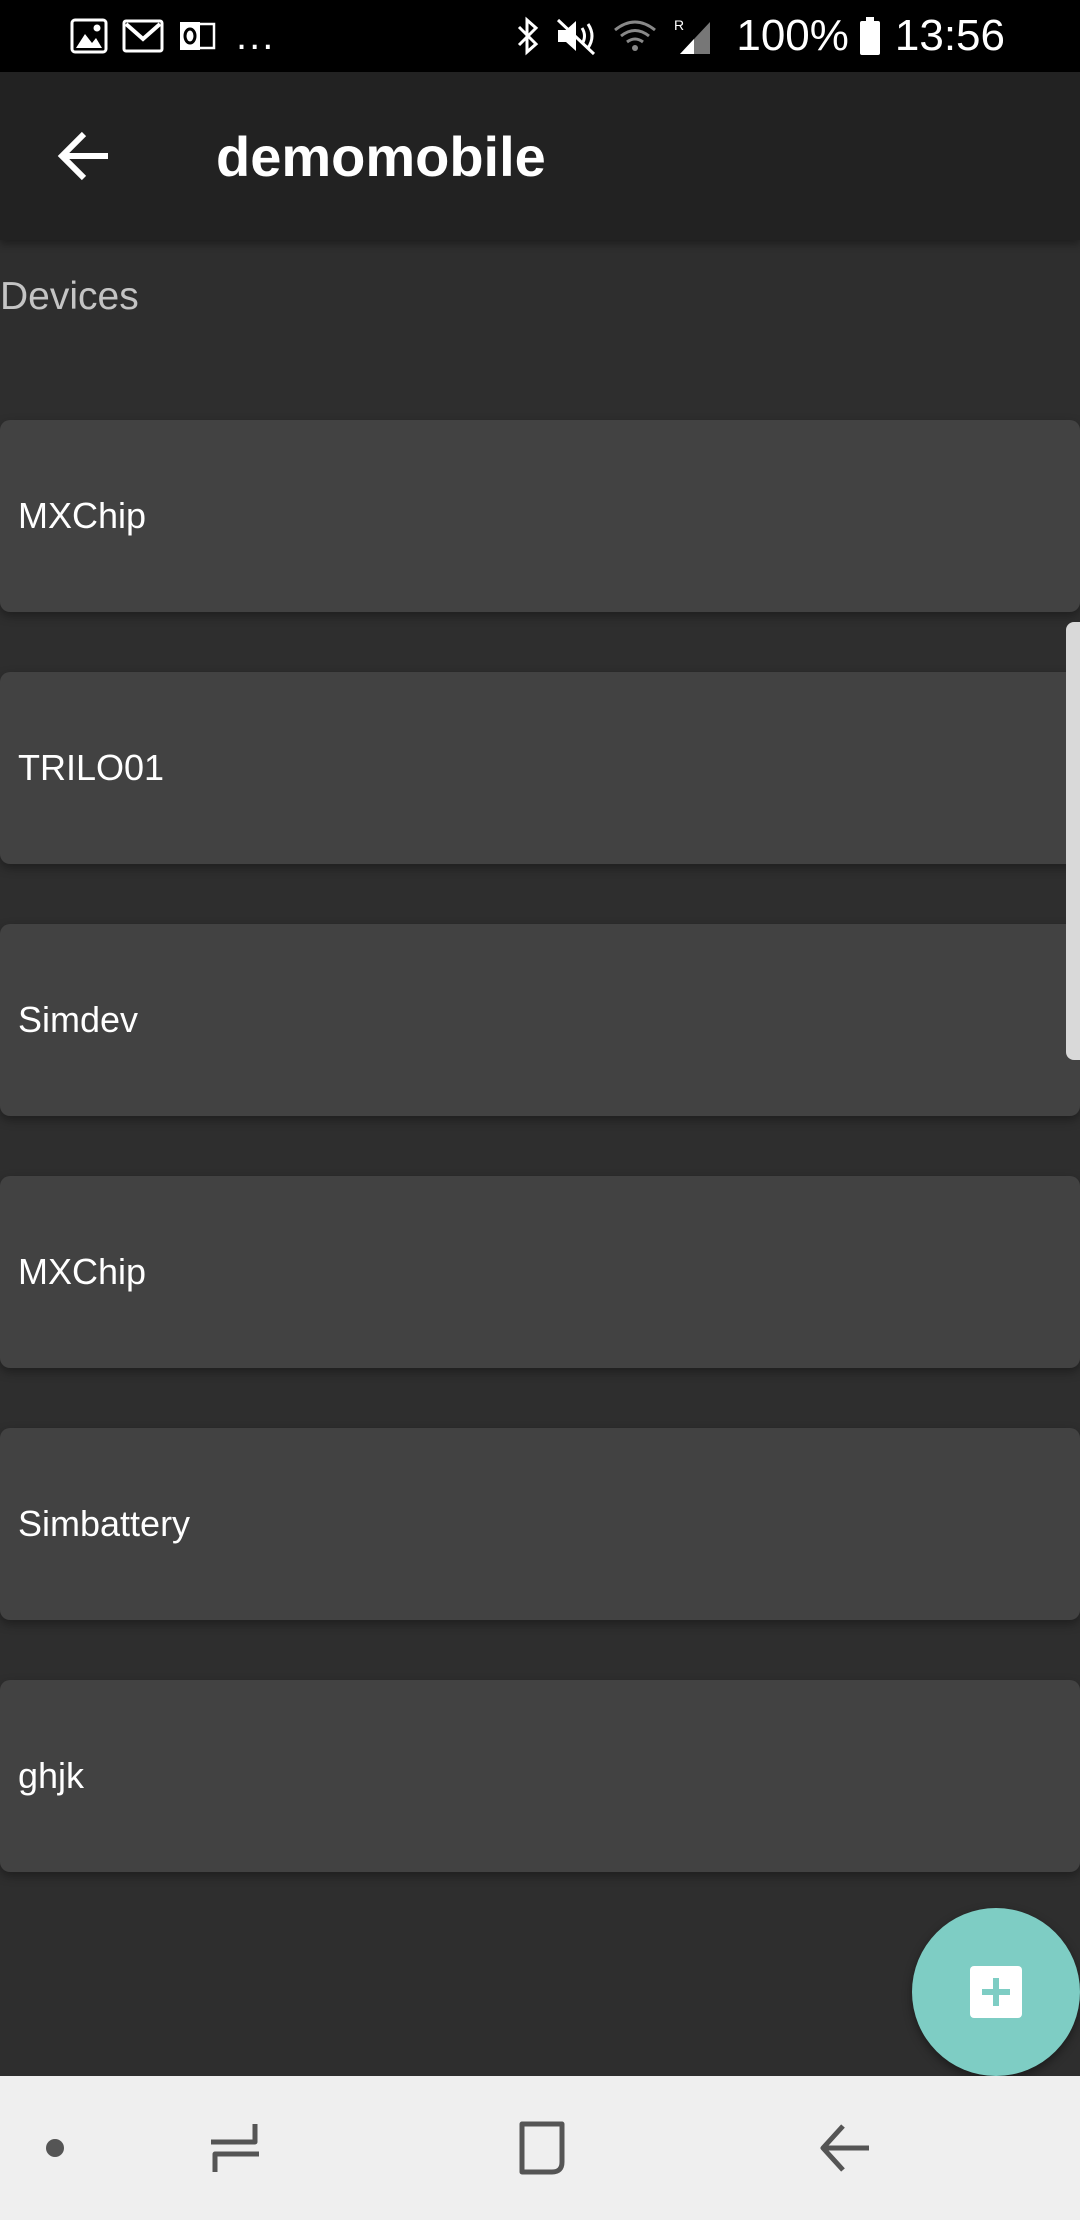 This screenshot has width=1080, height=2220. I want to click on navigation-bar, so click(540, 2148).